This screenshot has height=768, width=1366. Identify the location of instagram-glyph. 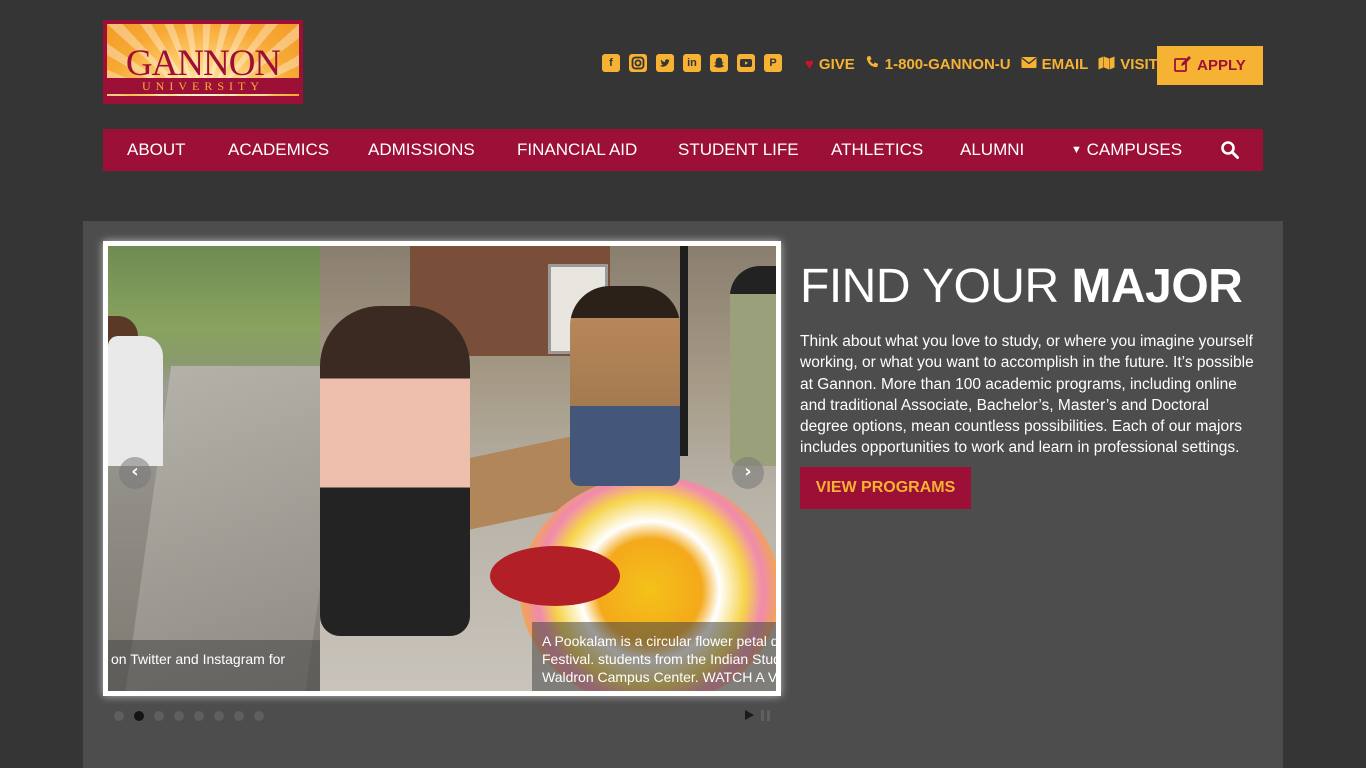
(638, 63).